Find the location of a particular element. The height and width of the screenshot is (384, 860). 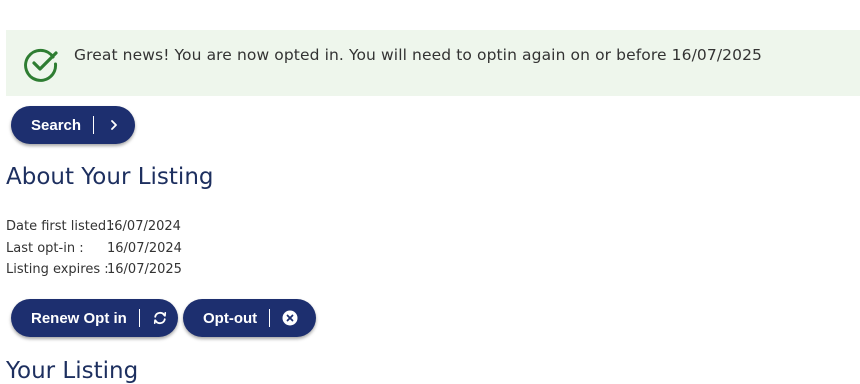

chevron-right-icon is located at coordinates (114, 125).